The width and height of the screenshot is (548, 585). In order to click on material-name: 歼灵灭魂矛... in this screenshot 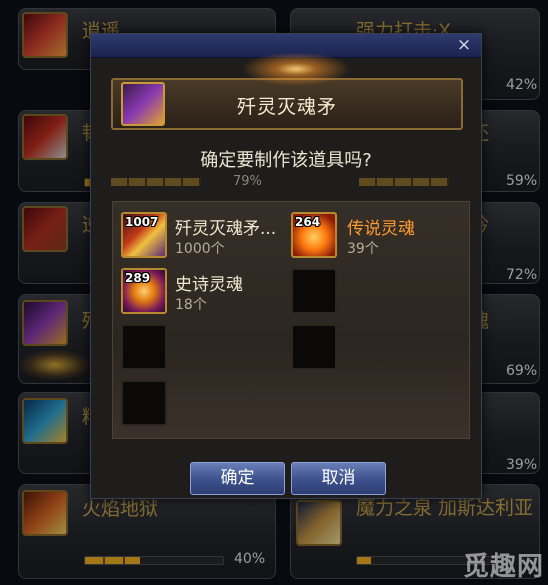, I will do `click(226, 229)`.